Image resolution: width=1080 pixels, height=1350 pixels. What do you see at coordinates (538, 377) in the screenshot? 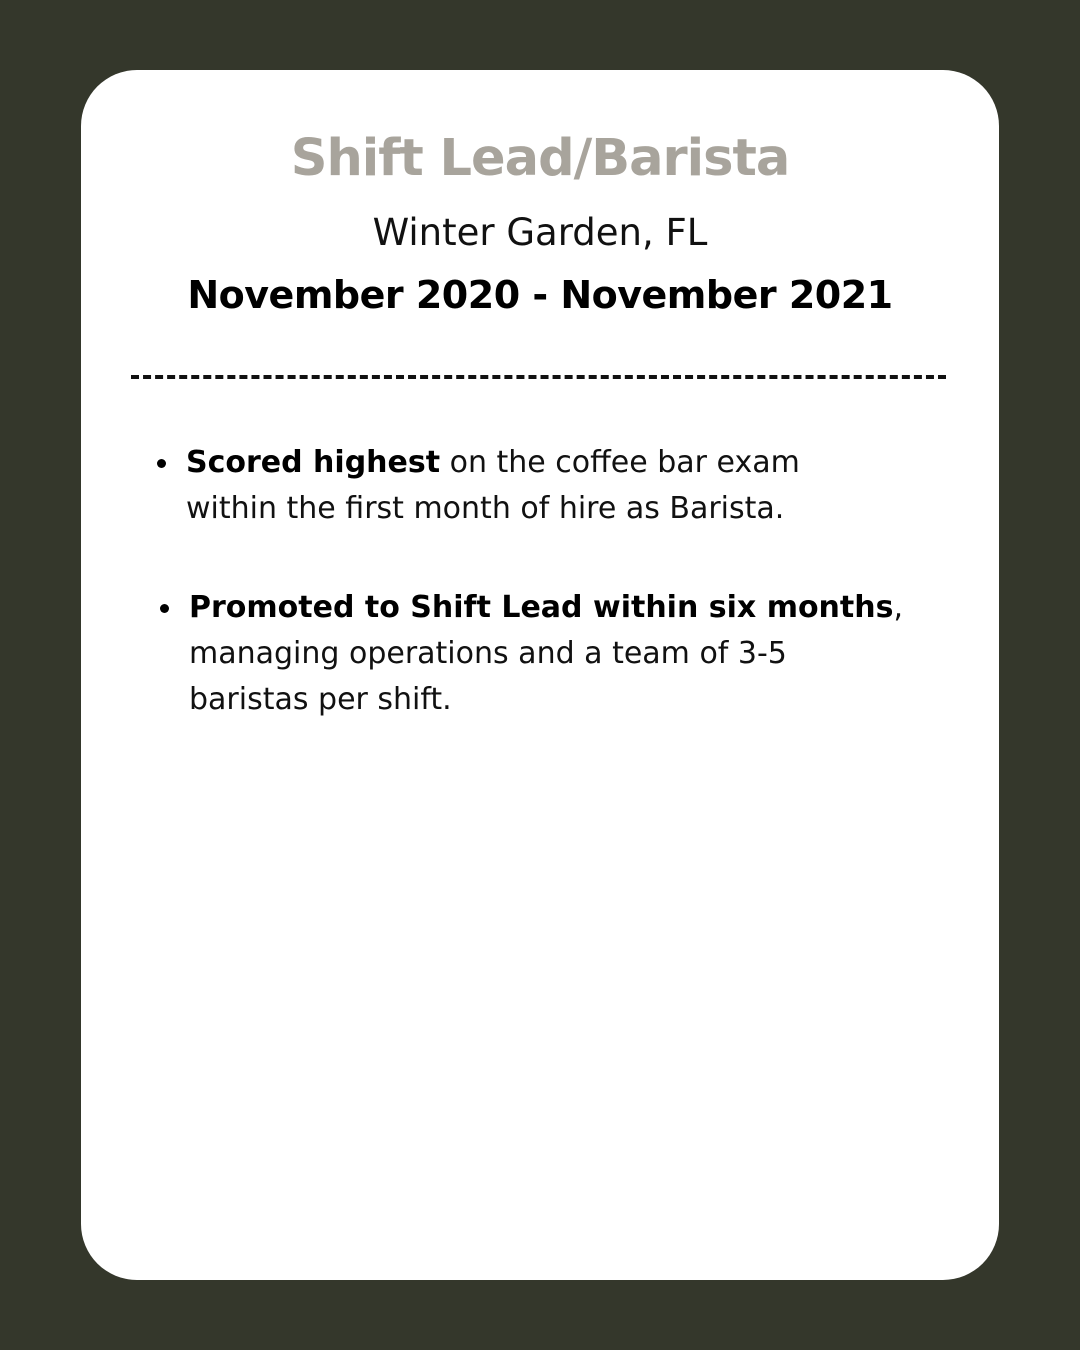
I see `dashed-divider` at bounding box center [538, 377].